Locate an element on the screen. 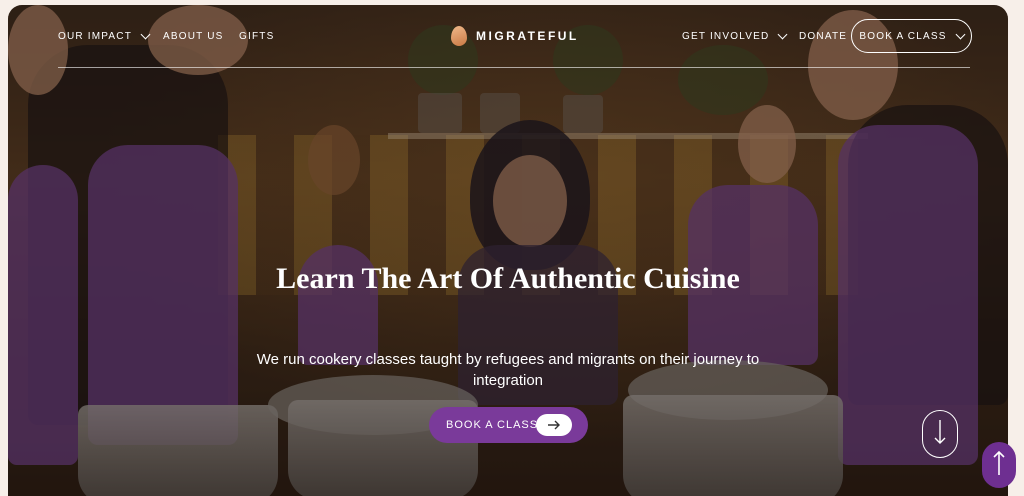 Image resolution: width=1024 pixels, height=496 pixels. back-to-top-button is located at coordinates (999, 465).